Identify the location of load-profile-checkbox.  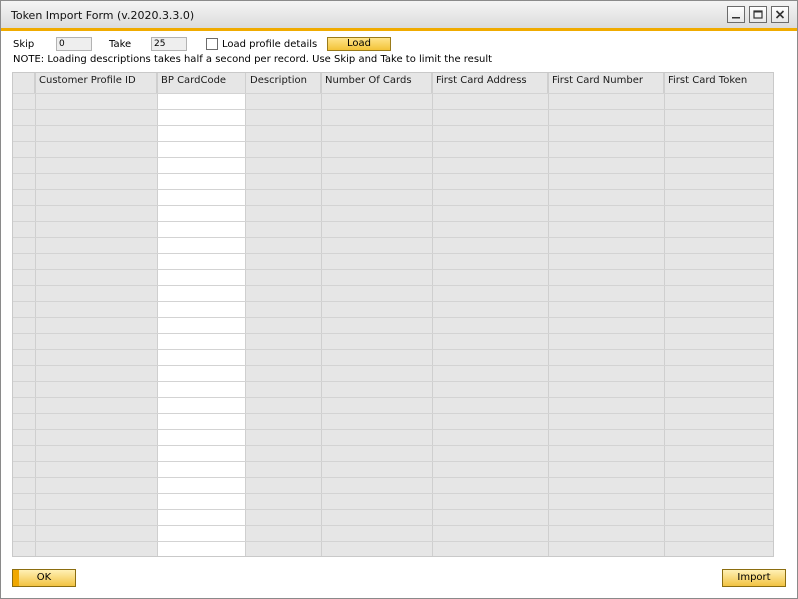
(212, 44).